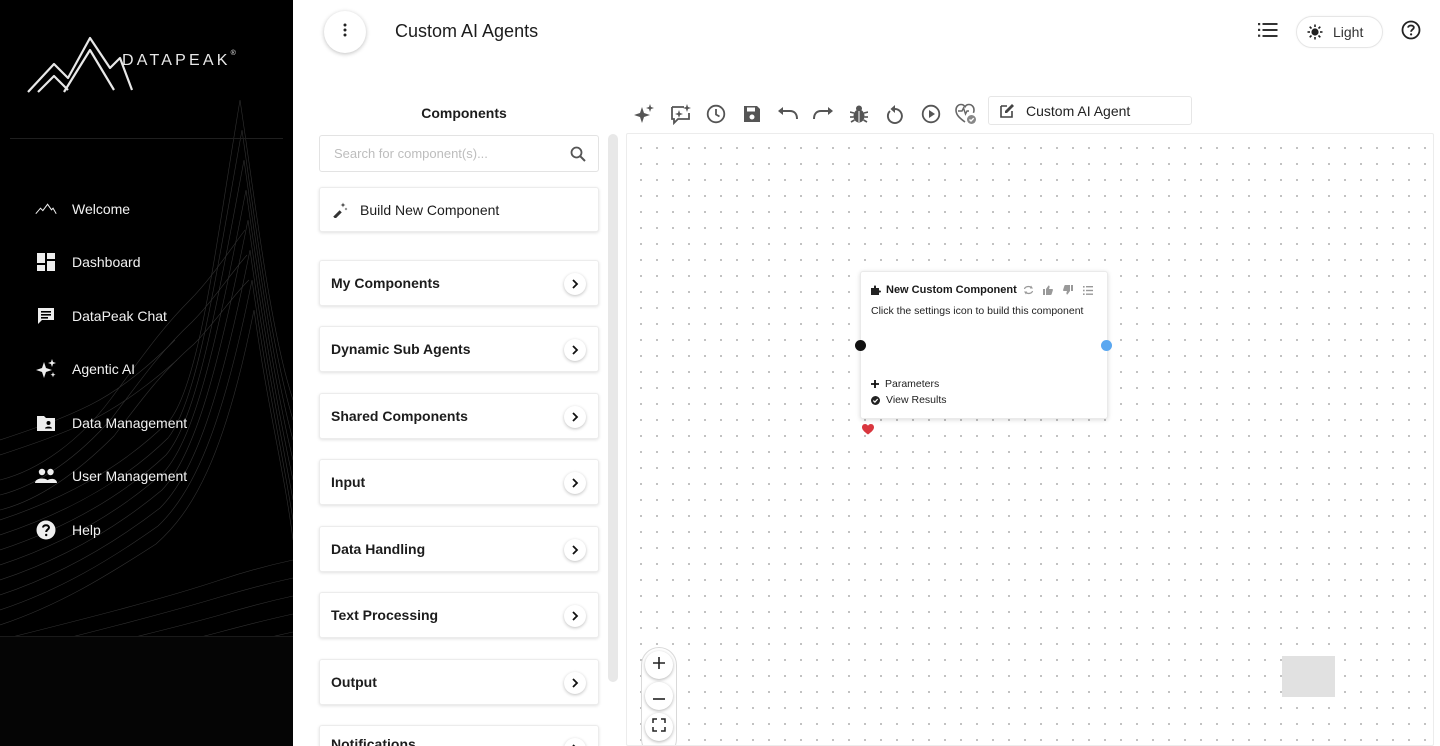 This screenshot has width=1440, height=746. Describe the element at coordinates (966, 114) in the screenshot. I see `heart-check-icon` at that location.